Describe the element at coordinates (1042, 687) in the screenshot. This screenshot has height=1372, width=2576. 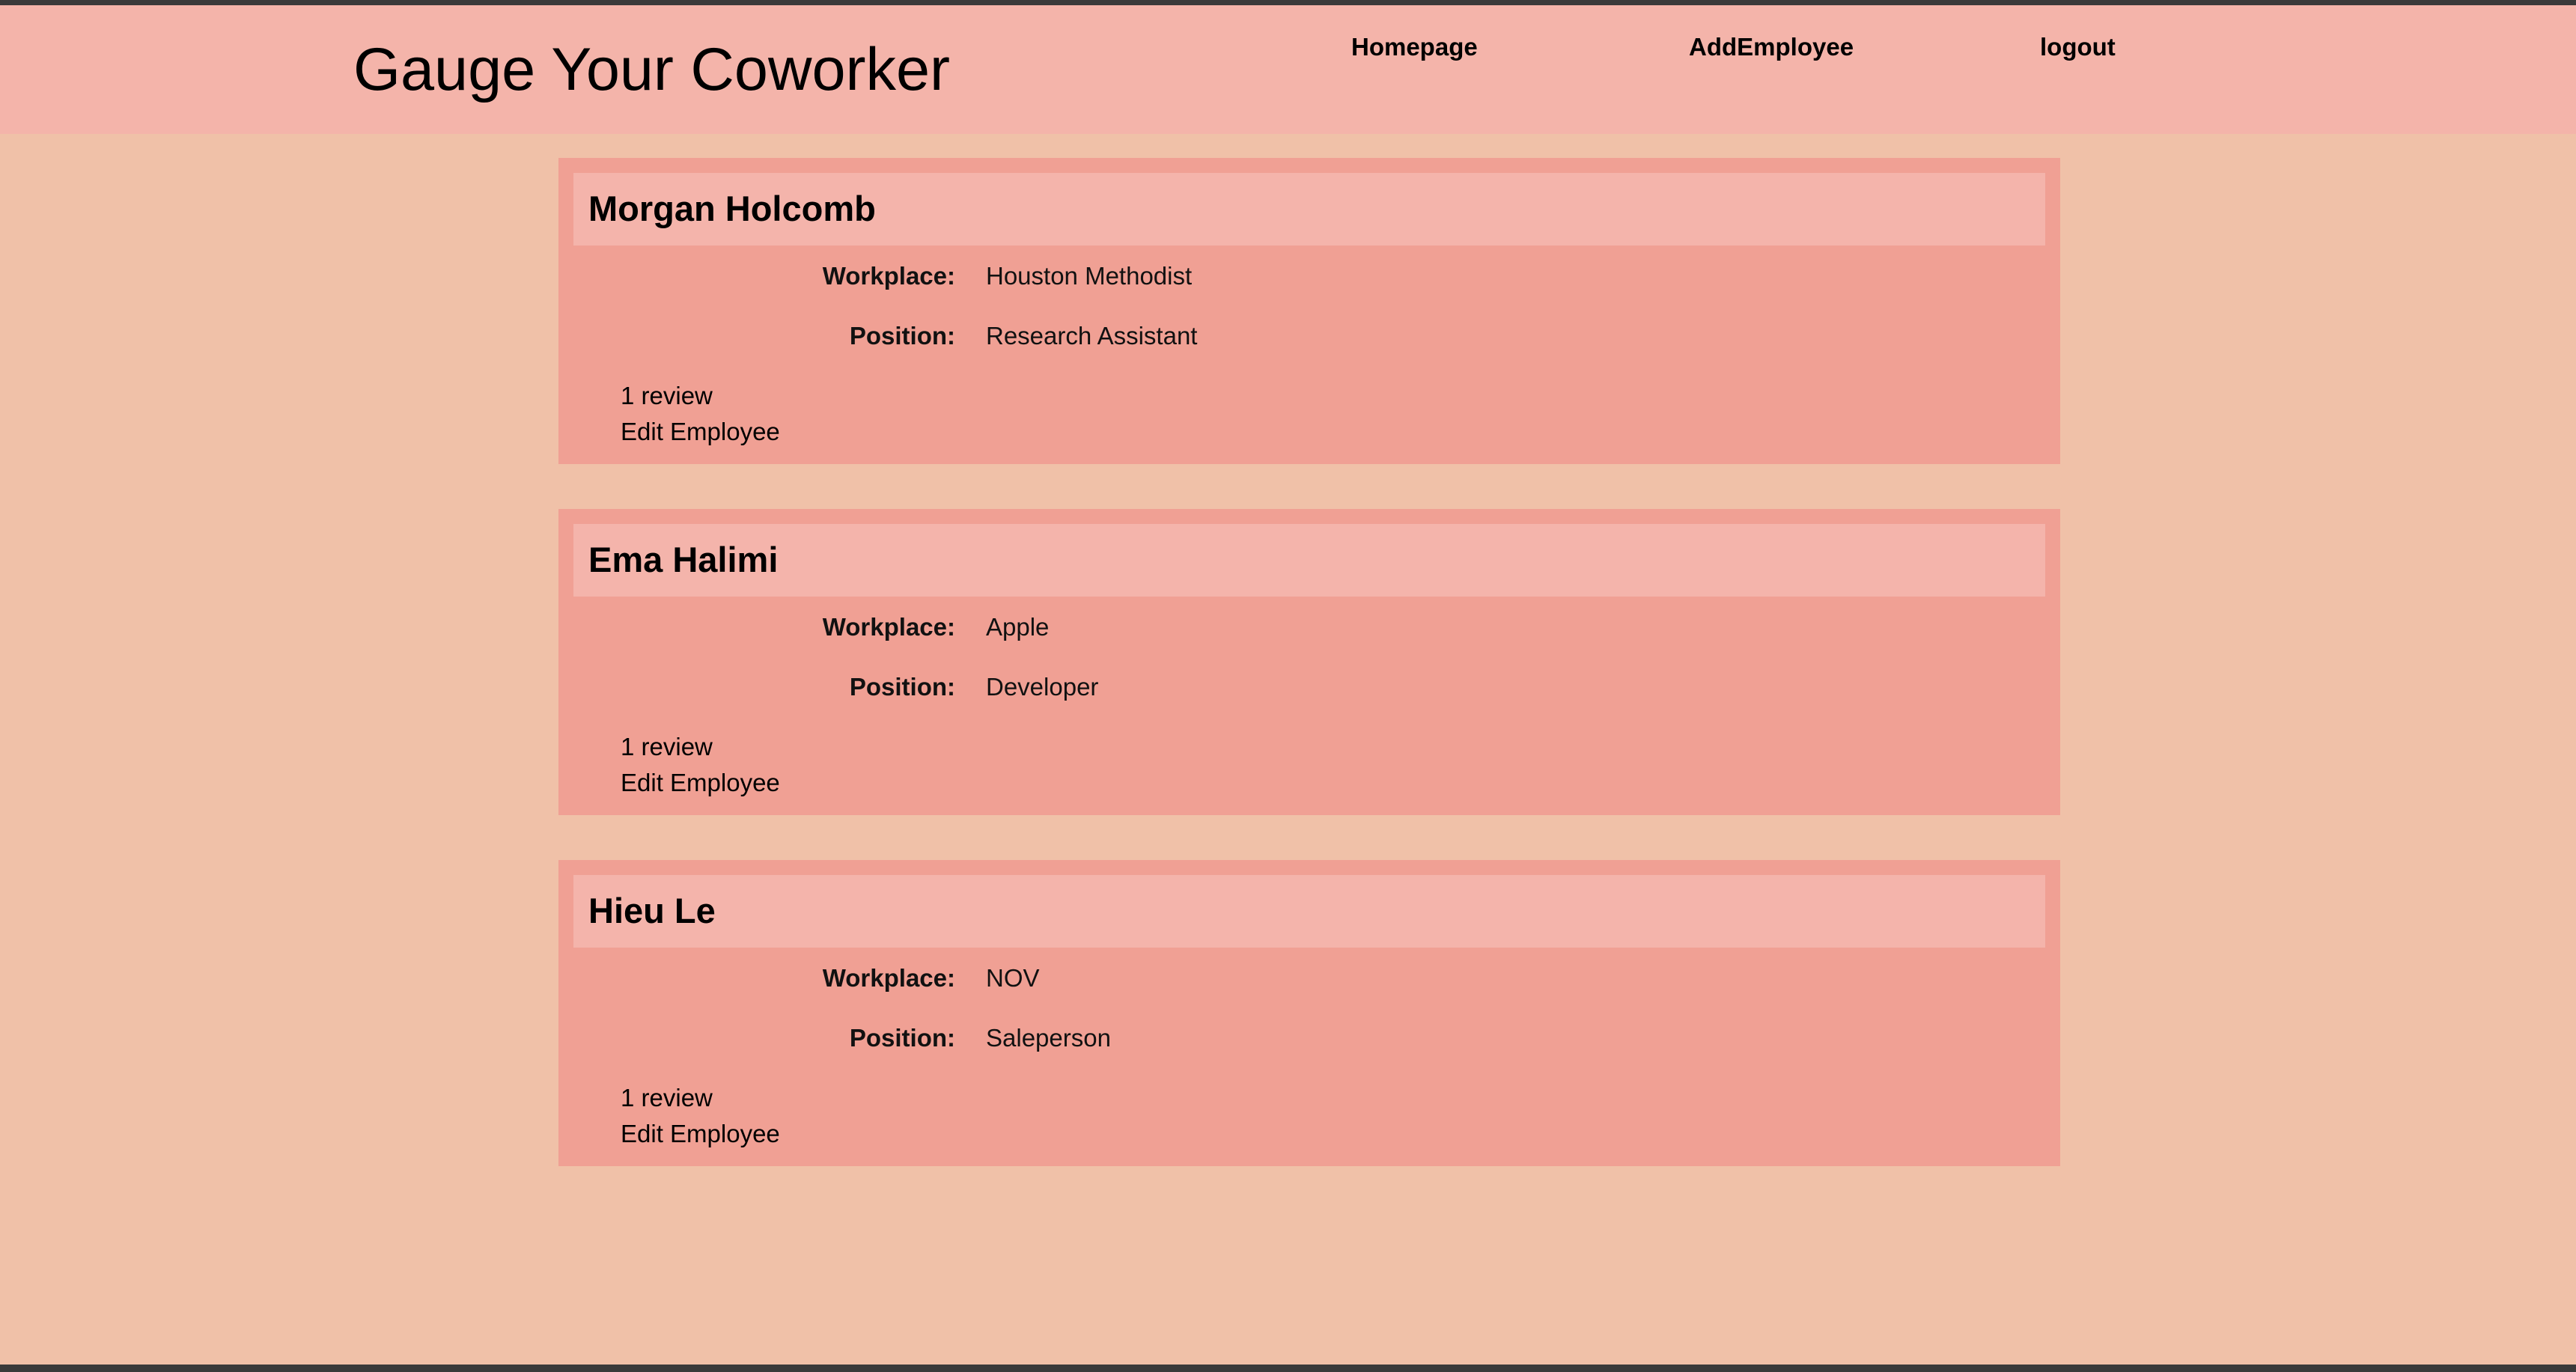
I see `position-value: Developer` at that location.